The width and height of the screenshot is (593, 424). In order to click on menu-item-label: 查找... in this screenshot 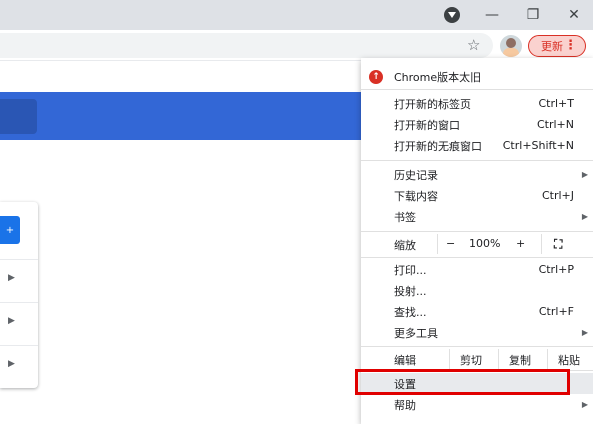, I will do `click(410, 312)`.